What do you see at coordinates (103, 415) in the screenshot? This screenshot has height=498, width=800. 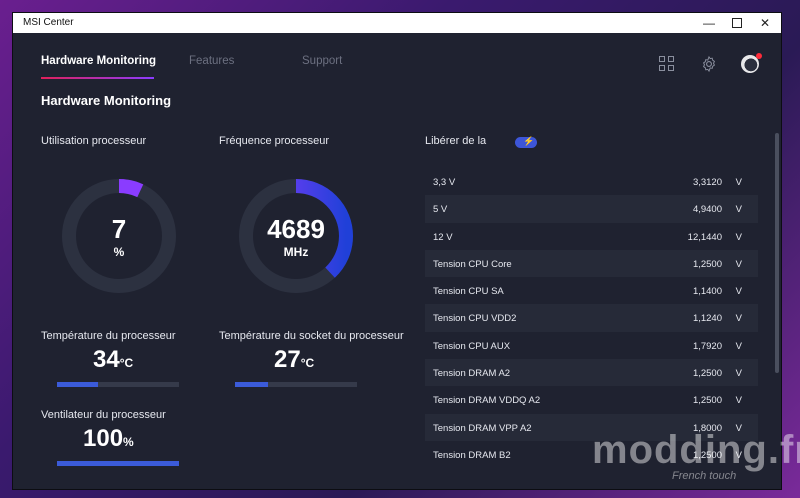 I see `cpu-fan-label: Ventilateur du processeur` at bounding box center [103, 415].